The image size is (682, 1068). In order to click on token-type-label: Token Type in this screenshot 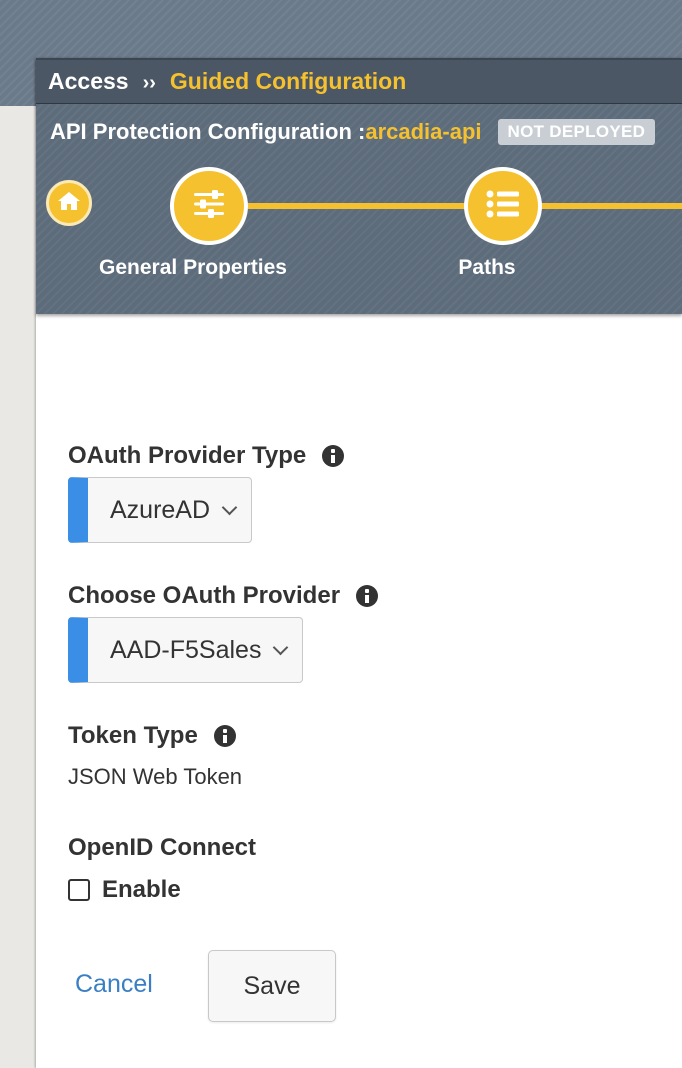, I will do `click(152, 736)`.